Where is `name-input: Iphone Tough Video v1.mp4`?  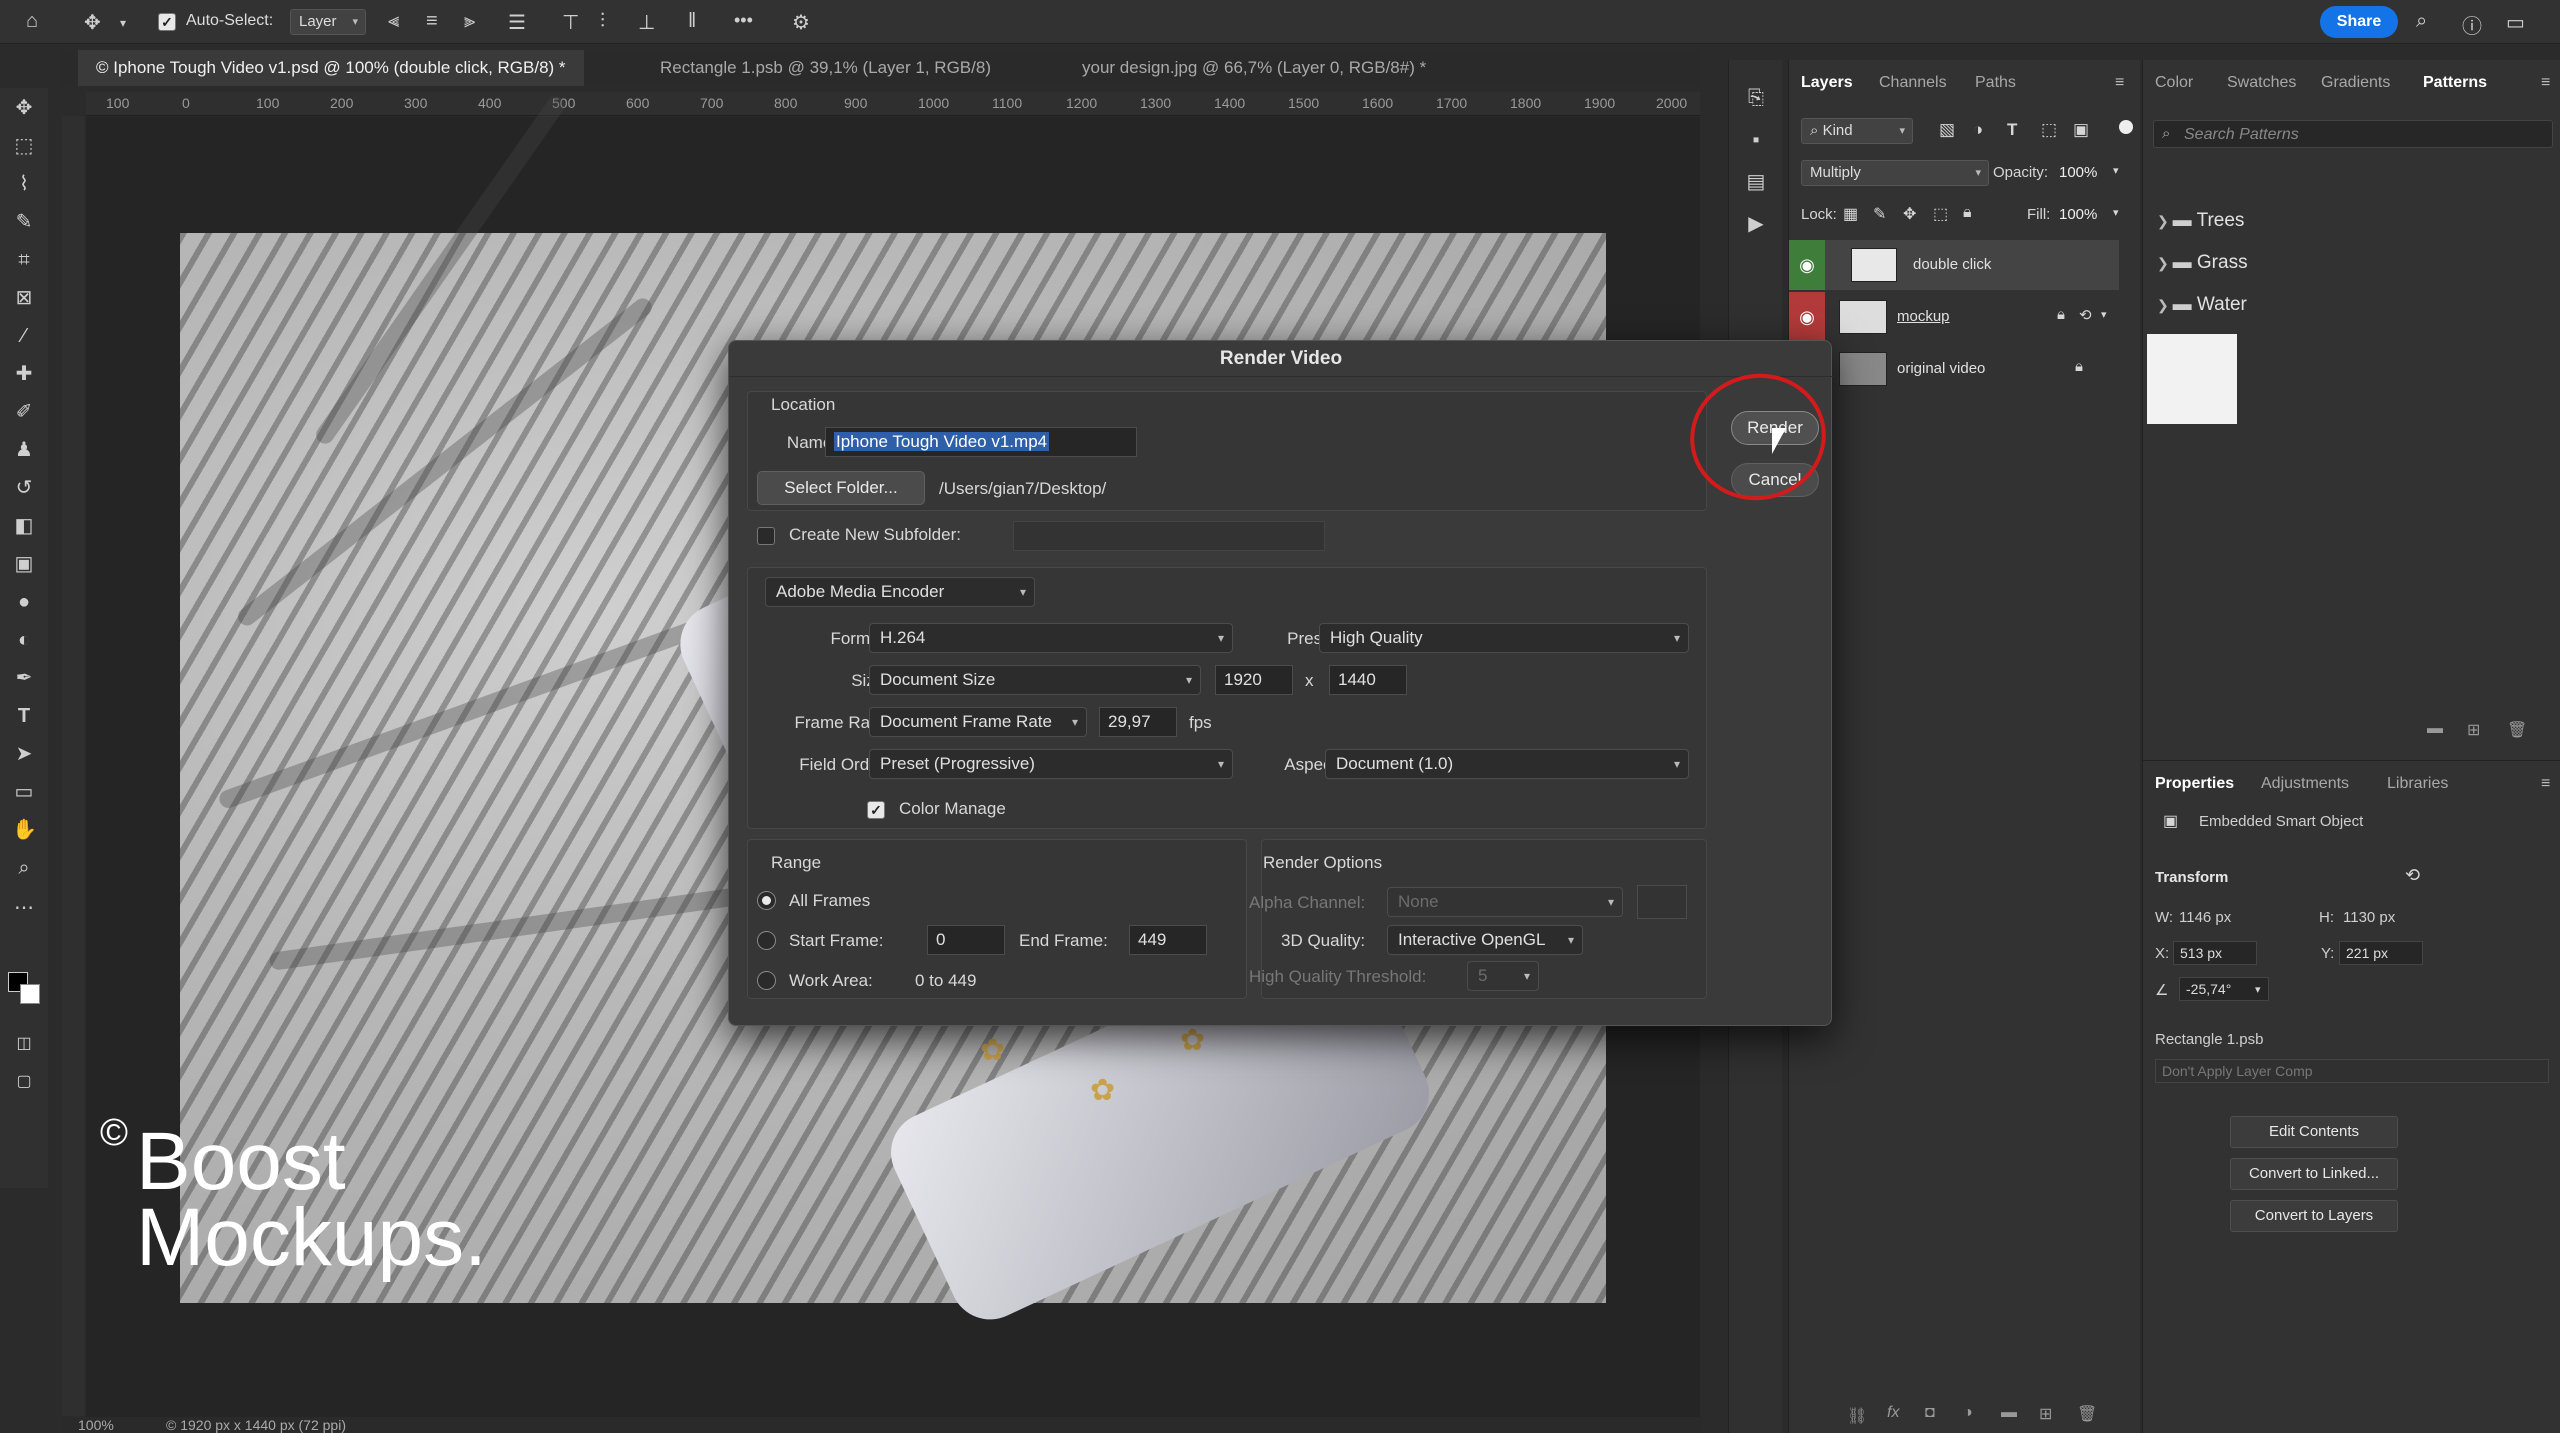
name-input: Iphone Tough Video v1.mp4 is located at coordinates (981, 442).